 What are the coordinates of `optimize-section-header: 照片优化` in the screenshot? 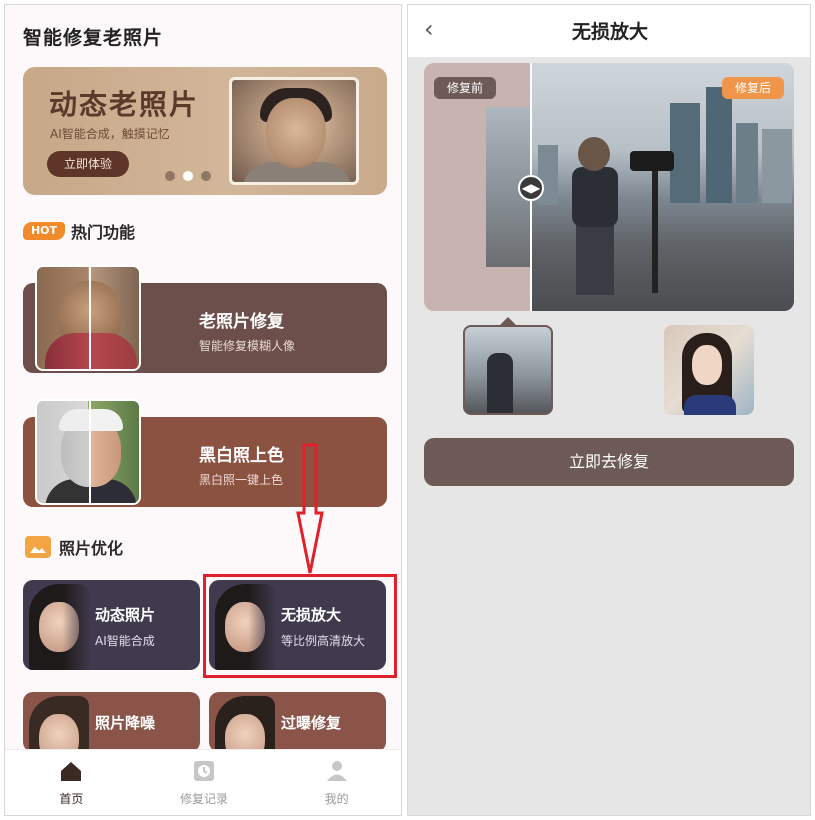 It's located at (74, 547).